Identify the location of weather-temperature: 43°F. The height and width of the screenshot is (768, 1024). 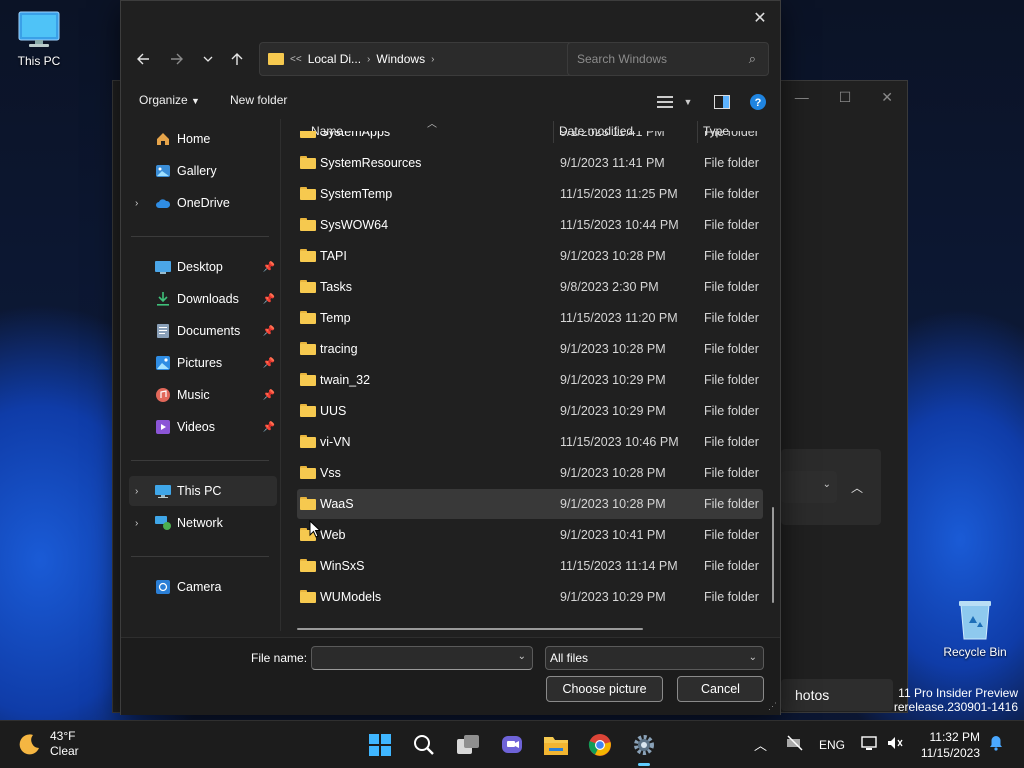
(63, 736).